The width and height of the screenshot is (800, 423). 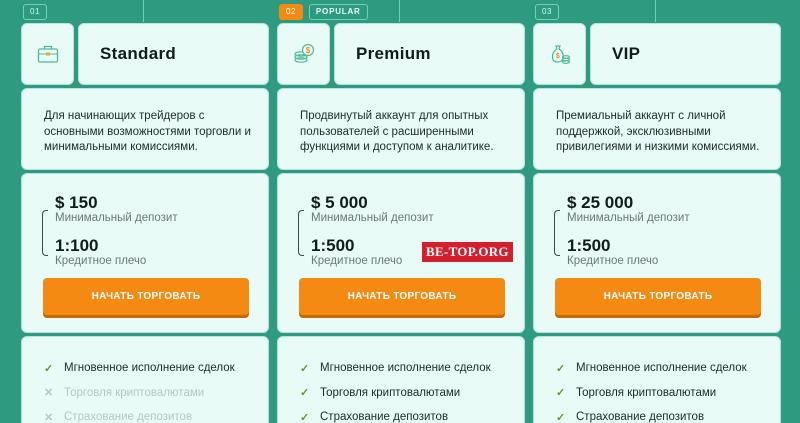 What do you see at coordinates (47, 54) in the screenshot?
I see `briefcase-icon` at bounding box center [47, 54].